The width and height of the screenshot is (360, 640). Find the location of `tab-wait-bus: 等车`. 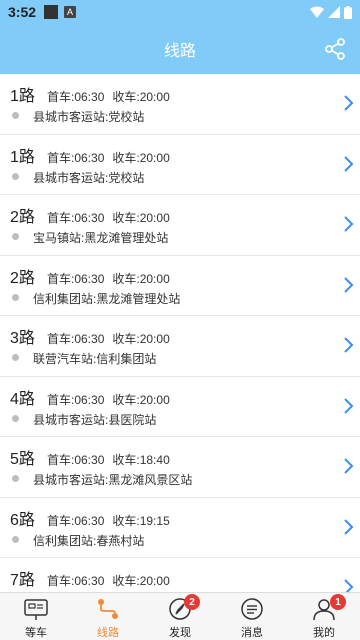

tab-wait-bus: 等车 is located at coordinates (36, 616).